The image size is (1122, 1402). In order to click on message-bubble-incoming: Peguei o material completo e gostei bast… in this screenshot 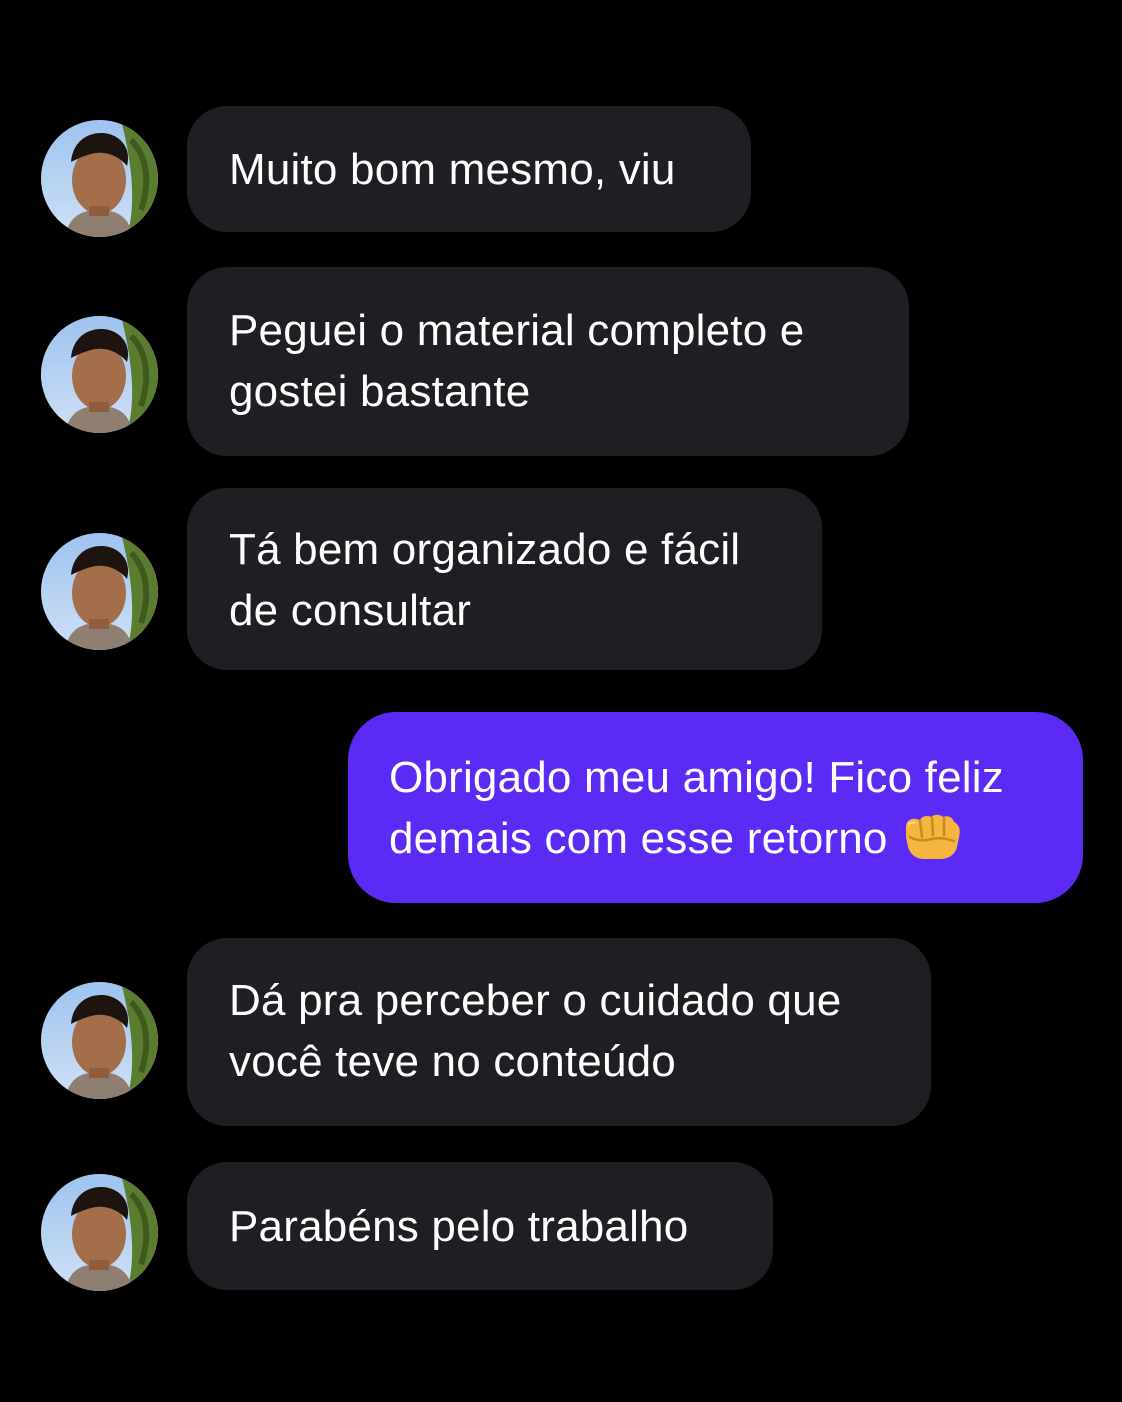, I will do `click(548, 361)`.